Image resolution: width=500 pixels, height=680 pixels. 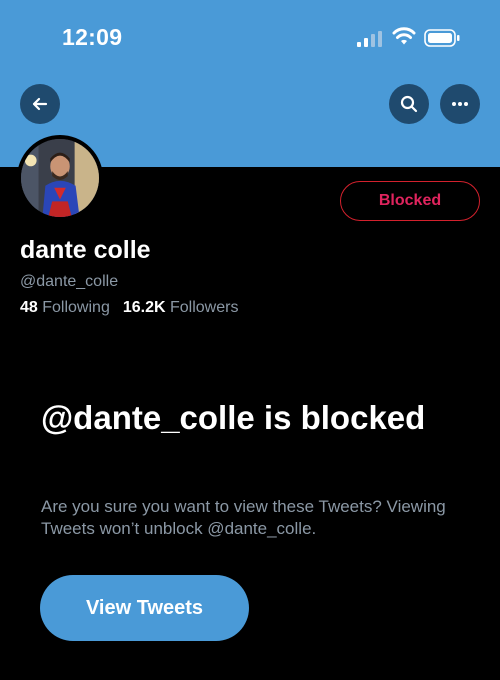 What do you see at coordinates (69, 281) in the screenshot?
I see `profile-handle: @dante_colle` at bounding box center [69, 281].